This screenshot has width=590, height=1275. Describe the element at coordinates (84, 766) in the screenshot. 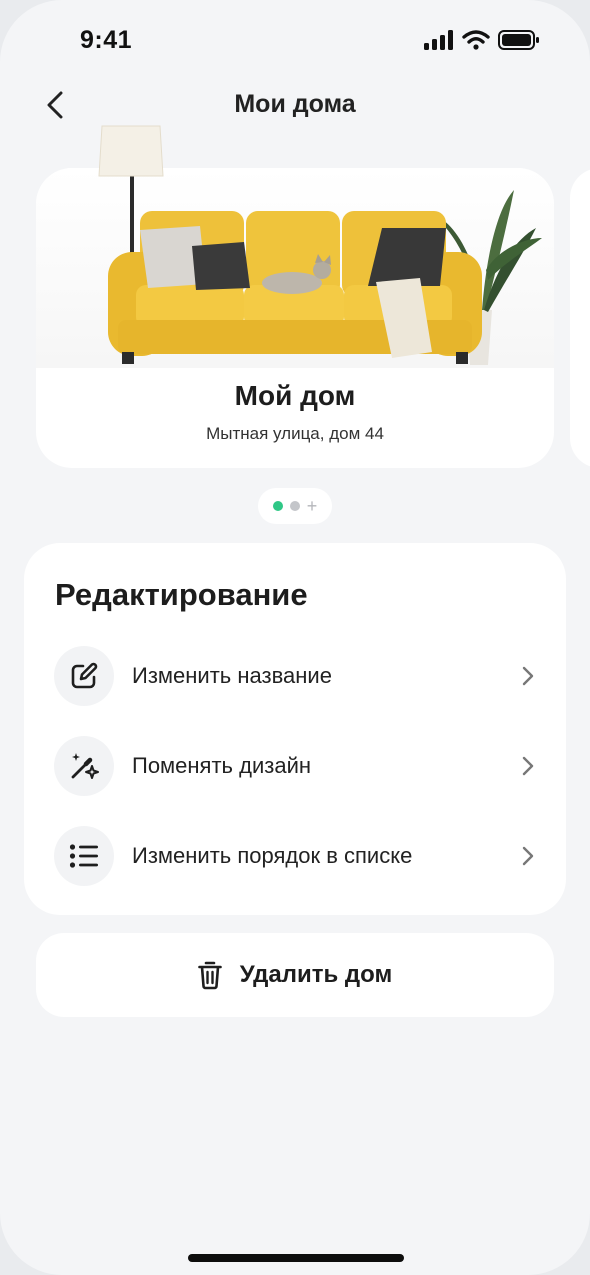

I see `magic-wand-icon` at that location.